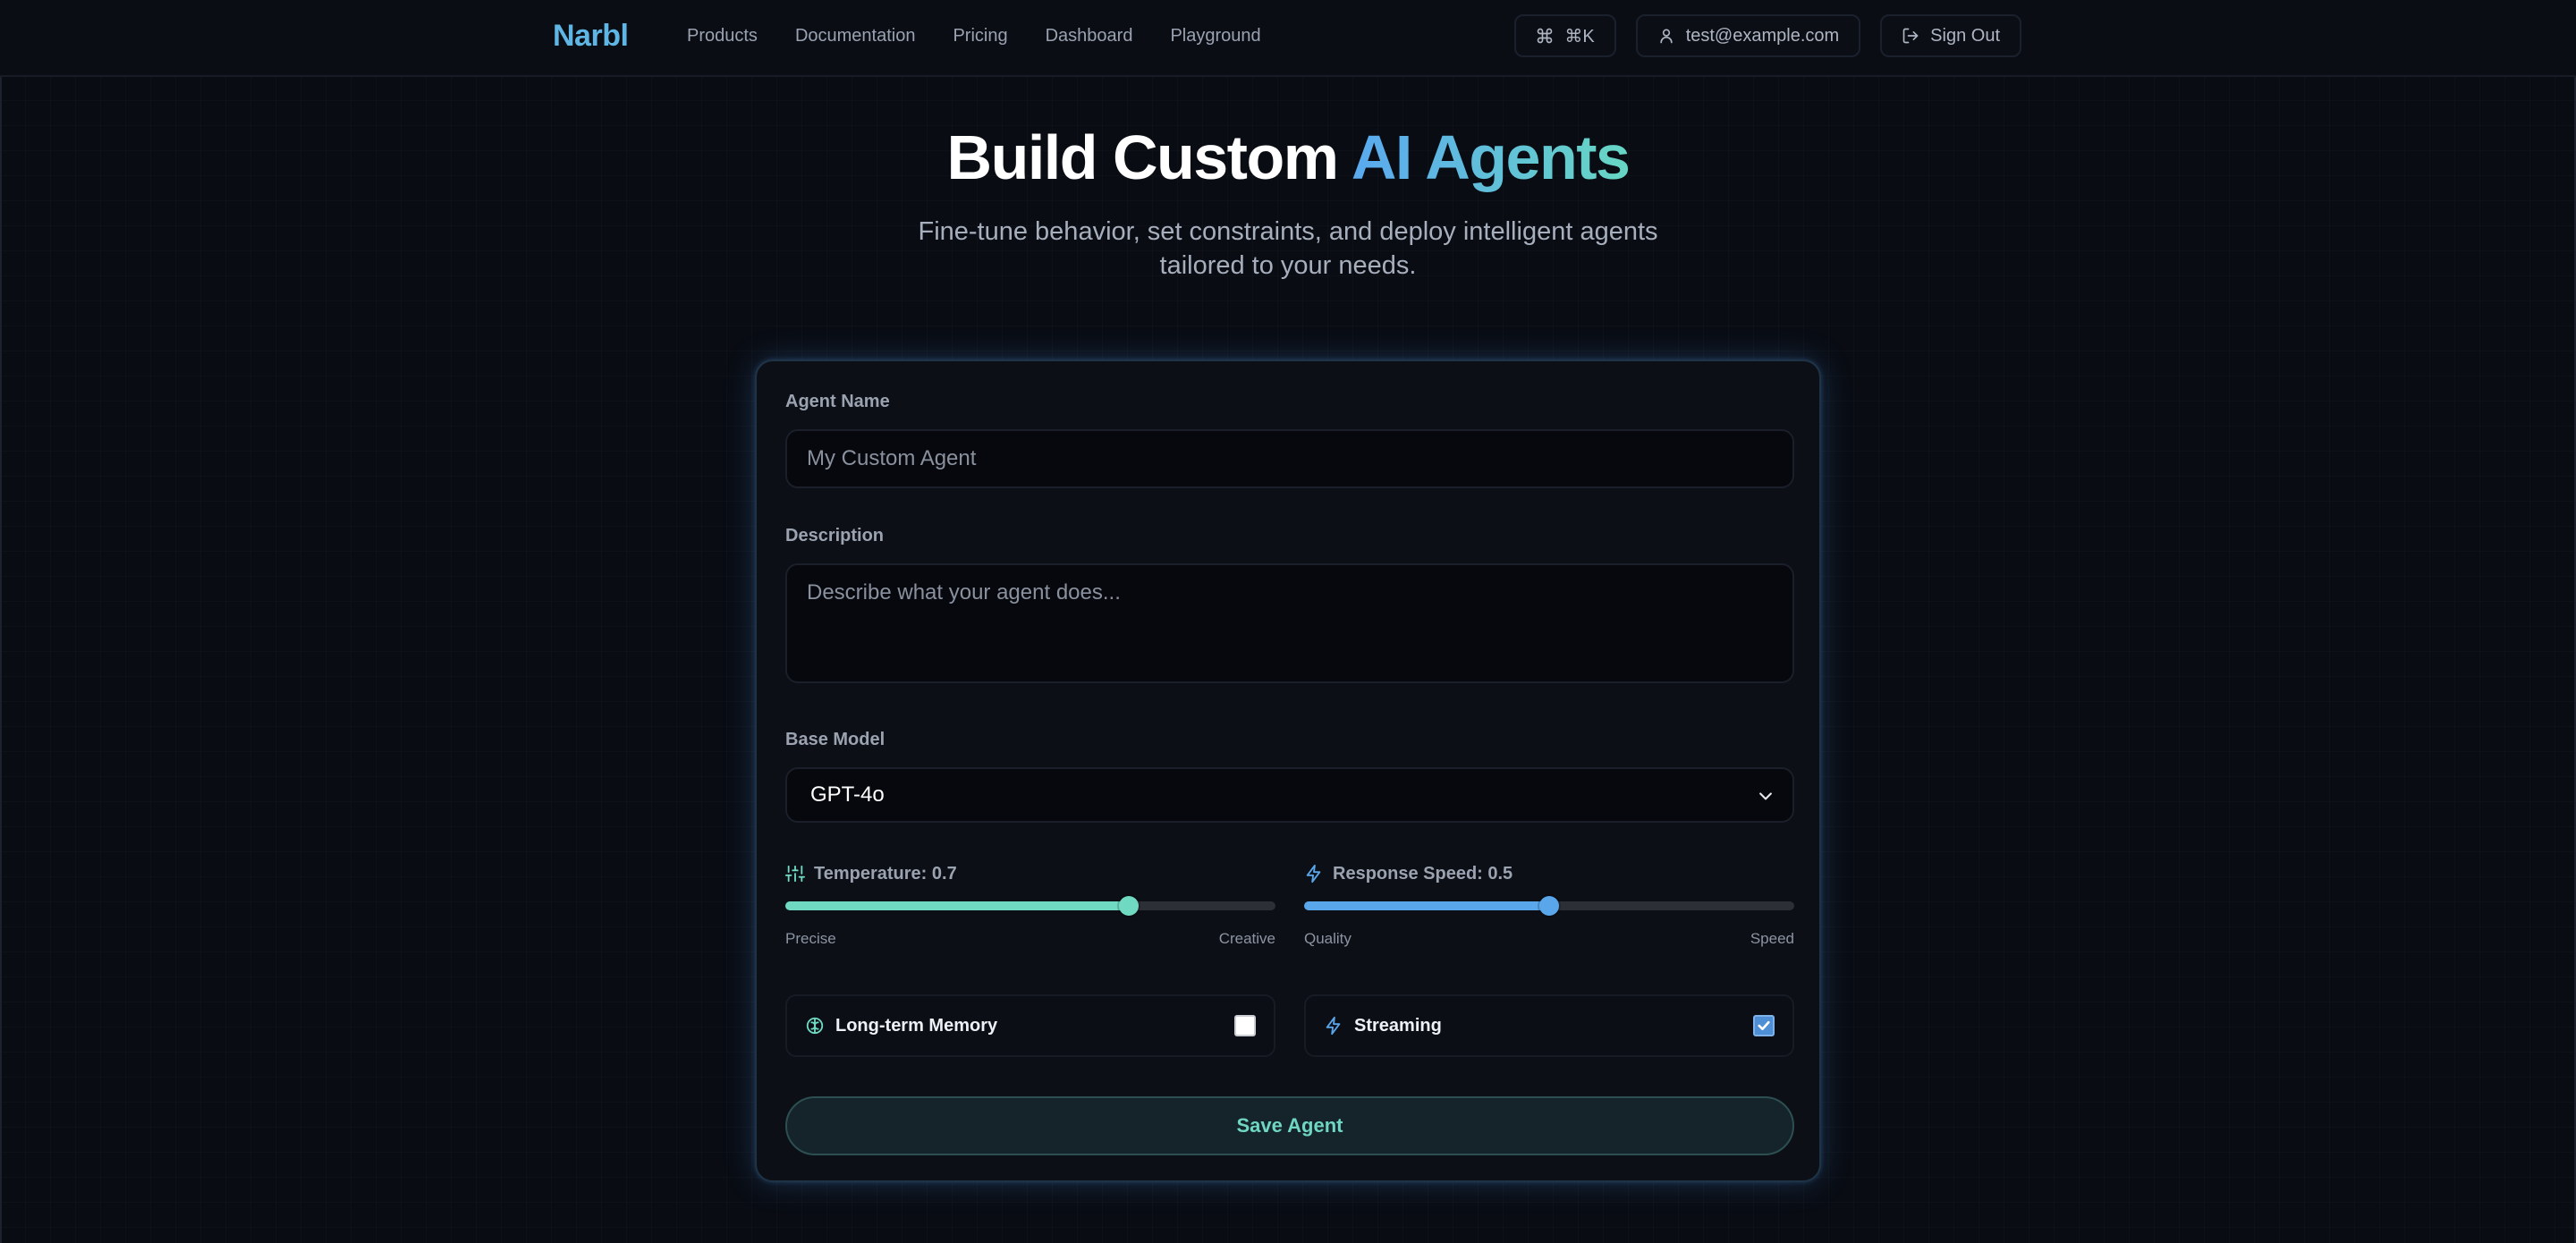 The height and width of the screenshot is (1243, 2576). Describe the element at coordinates (1762, 35) in the screenshot. I see `user-email: test@example.com` at that location.